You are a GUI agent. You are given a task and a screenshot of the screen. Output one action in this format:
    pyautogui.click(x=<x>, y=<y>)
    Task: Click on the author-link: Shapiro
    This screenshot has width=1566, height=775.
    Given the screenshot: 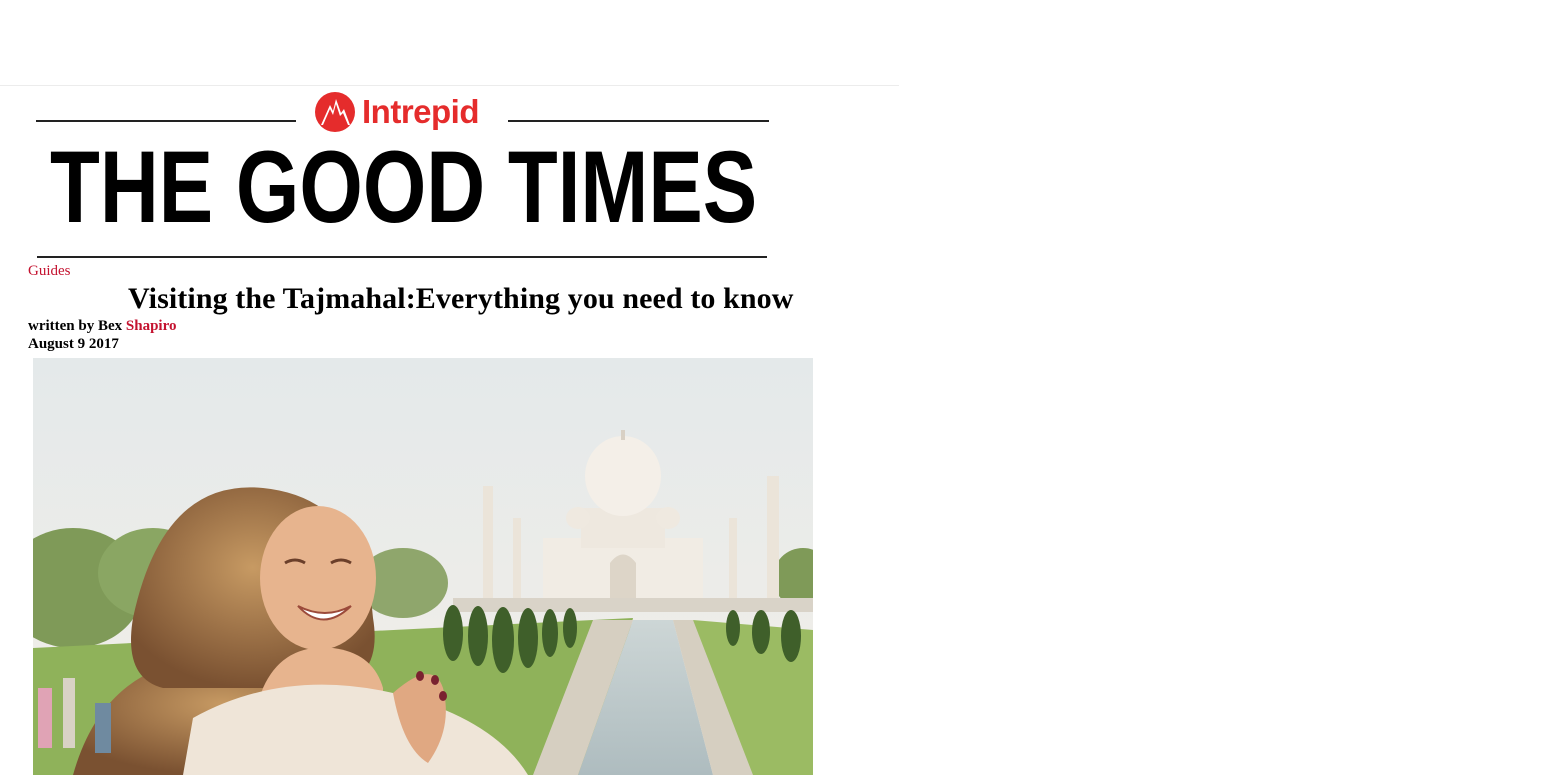 What is the action you would take?
    pyautogui.click(x=151, y=326)
    